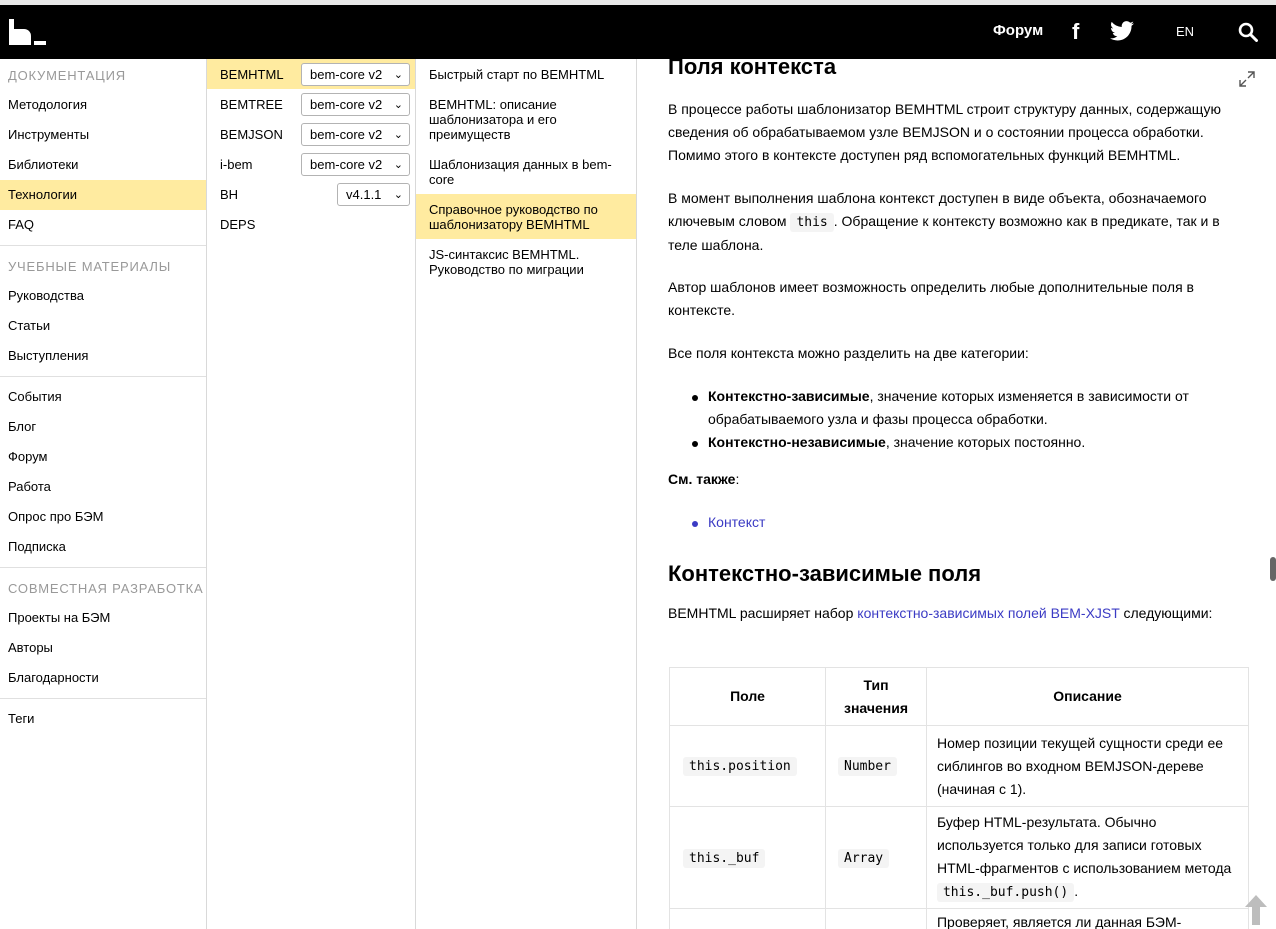 Image resolution: width=1276 pixels, height=929 pixels. What do you see at coordinates (251, 104) in the screenshot?
I see `tech-name: BEMTREE` at bounding box center [251, 104].